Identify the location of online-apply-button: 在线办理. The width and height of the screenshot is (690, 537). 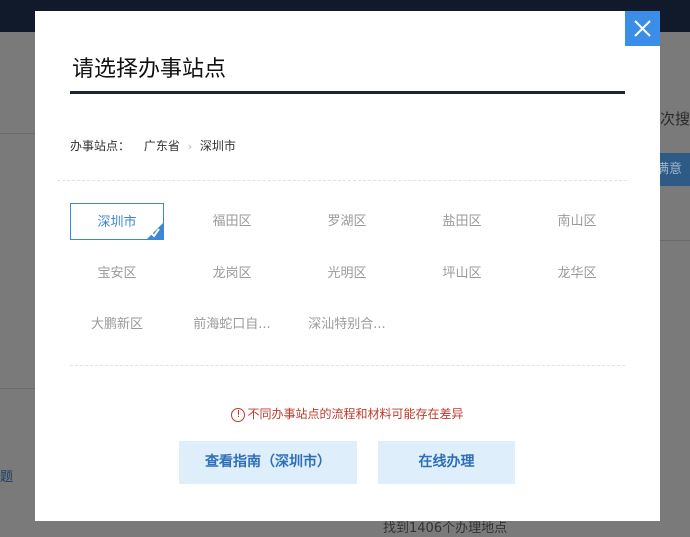
(446, 462).